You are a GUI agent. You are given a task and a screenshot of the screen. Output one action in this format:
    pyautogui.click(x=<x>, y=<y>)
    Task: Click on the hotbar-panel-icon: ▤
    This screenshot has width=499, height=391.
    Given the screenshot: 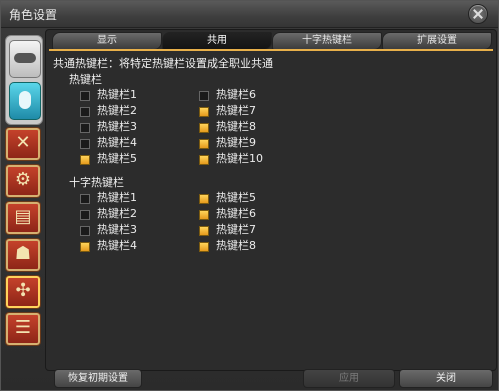 What is the action you would take?
    pyautogui.click(x=23, y=218)
    